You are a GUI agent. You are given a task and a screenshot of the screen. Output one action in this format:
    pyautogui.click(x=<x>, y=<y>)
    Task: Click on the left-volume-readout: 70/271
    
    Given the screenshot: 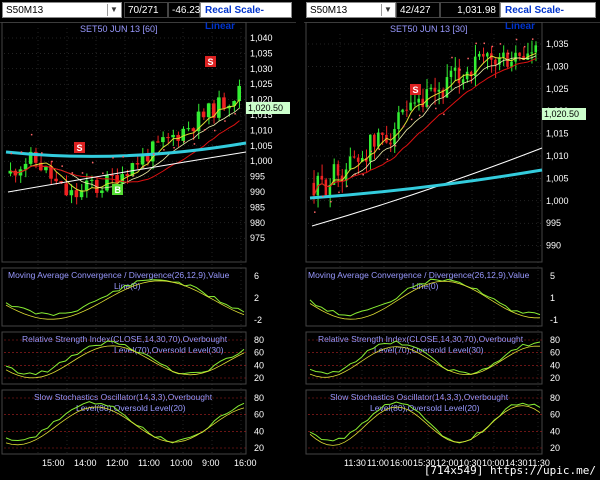 What is the action you would take?
    pyautogui.click(x=146, y=10)
    